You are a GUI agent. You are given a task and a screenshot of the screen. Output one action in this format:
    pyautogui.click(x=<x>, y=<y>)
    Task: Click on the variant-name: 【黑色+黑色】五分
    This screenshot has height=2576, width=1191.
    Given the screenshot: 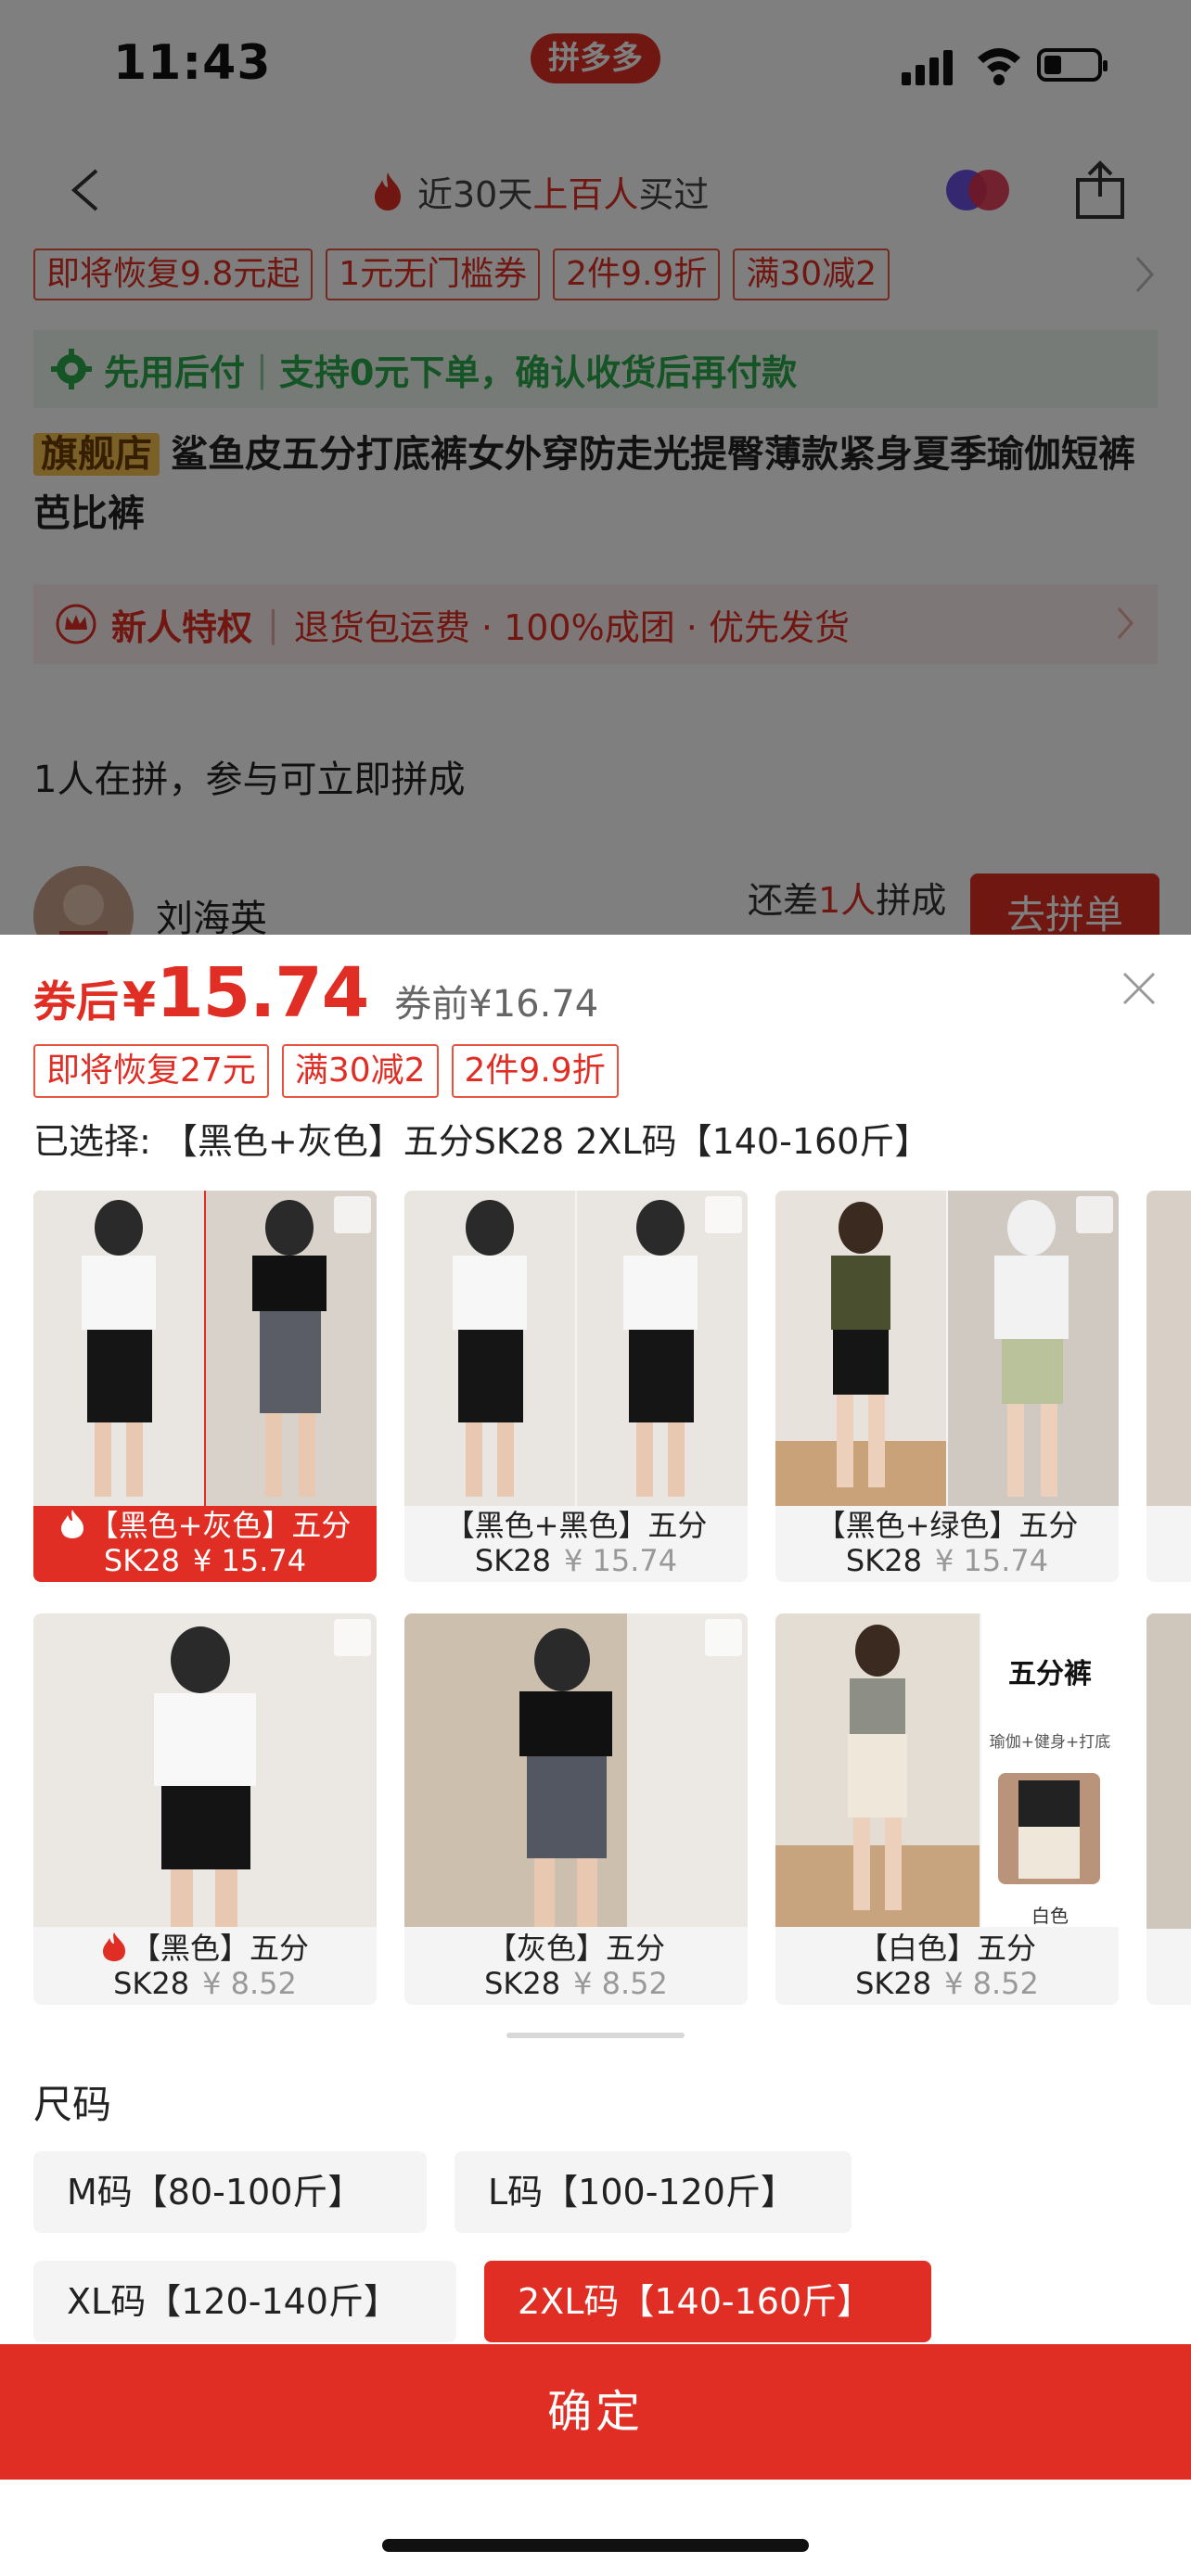 What is the action you would take?
    pyautogui.click(x=576, y=1525)
    